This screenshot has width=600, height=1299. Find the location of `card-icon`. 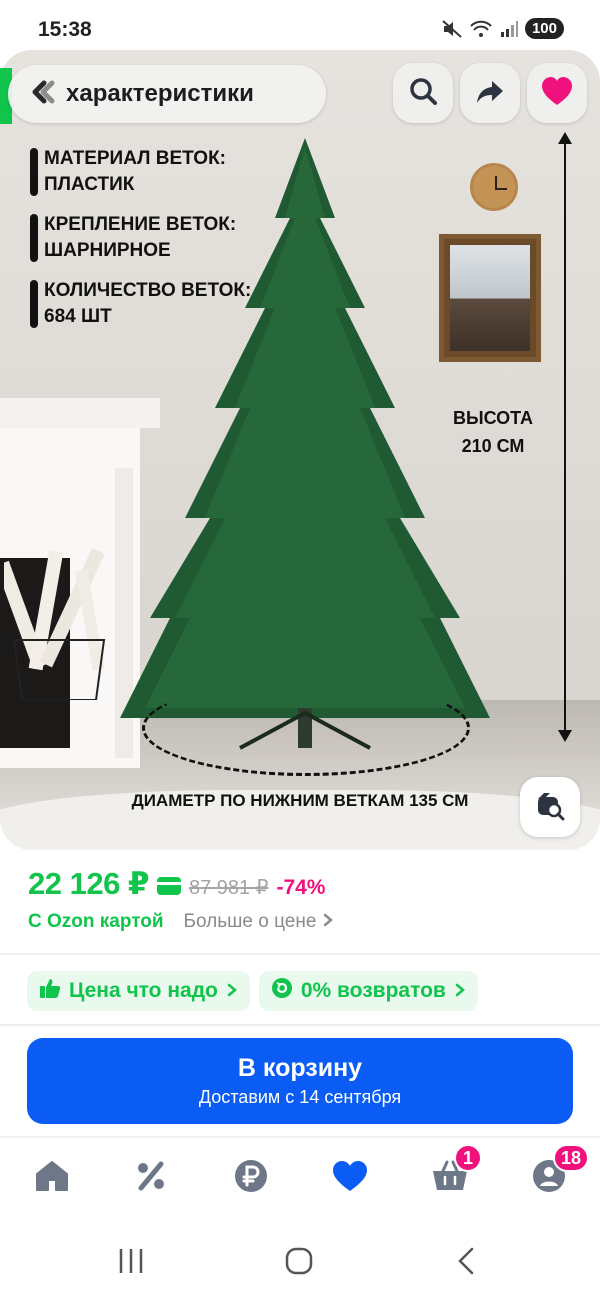

card-icon is located at coordinates (169, 886).